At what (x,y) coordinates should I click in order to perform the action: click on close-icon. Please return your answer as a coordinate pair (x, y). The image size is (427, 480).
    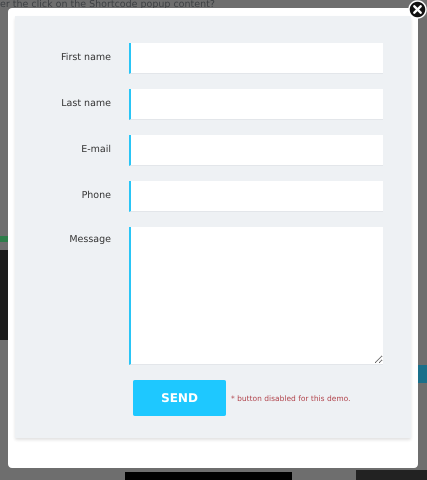
    Looking at the image, I should click on (417, 9).